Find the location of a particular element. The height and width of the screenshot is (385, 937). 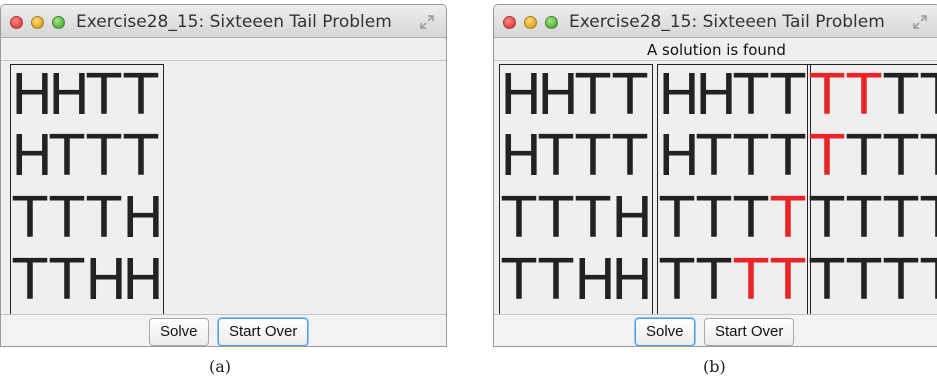

status-text is located at coordinates (223, 50).